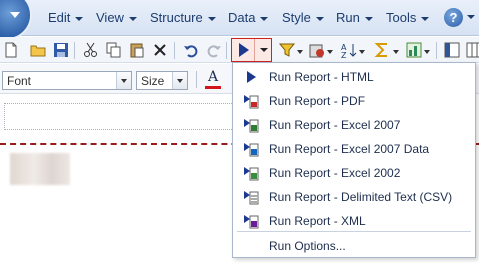 The height and width of the screenshot is (263, 479). What do you see at coordinates (354, 149) in the screenshot?
I see `menu-item-run-excel-2007-data: Run Report - Excel 2007 Data` at bounding box center [354, 149].